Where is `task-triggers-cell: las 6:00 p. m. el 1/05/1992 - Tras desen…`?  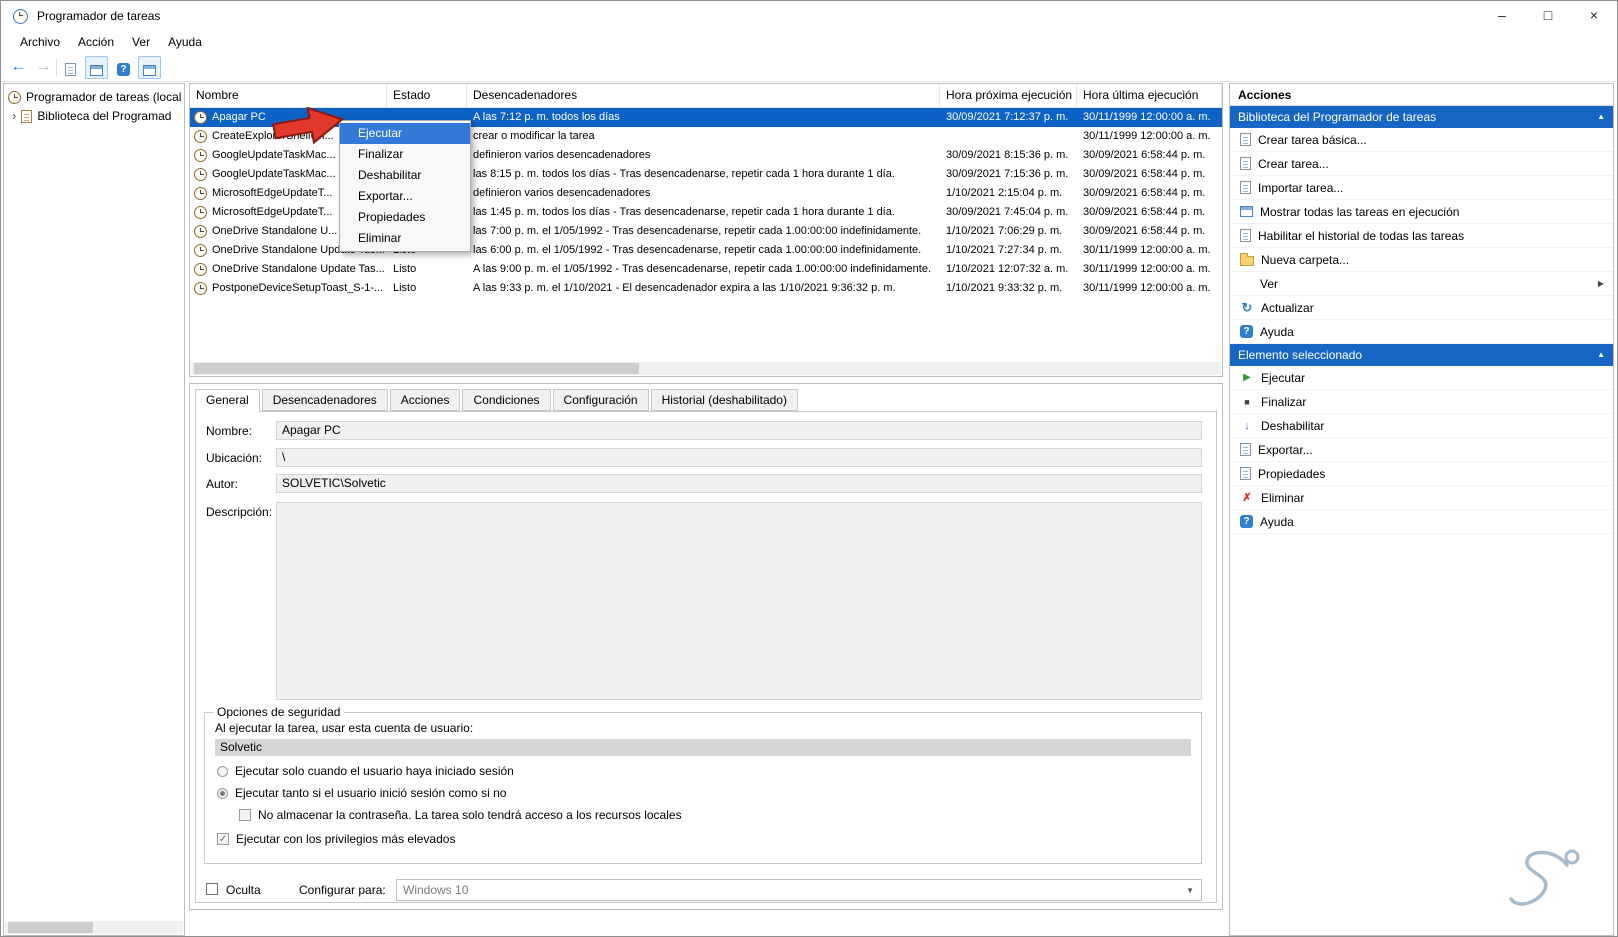 task-triggers-cell: las 6:00 p. m. el 1/05/1992 - Tras desen… is located at coordinates (697, 250).